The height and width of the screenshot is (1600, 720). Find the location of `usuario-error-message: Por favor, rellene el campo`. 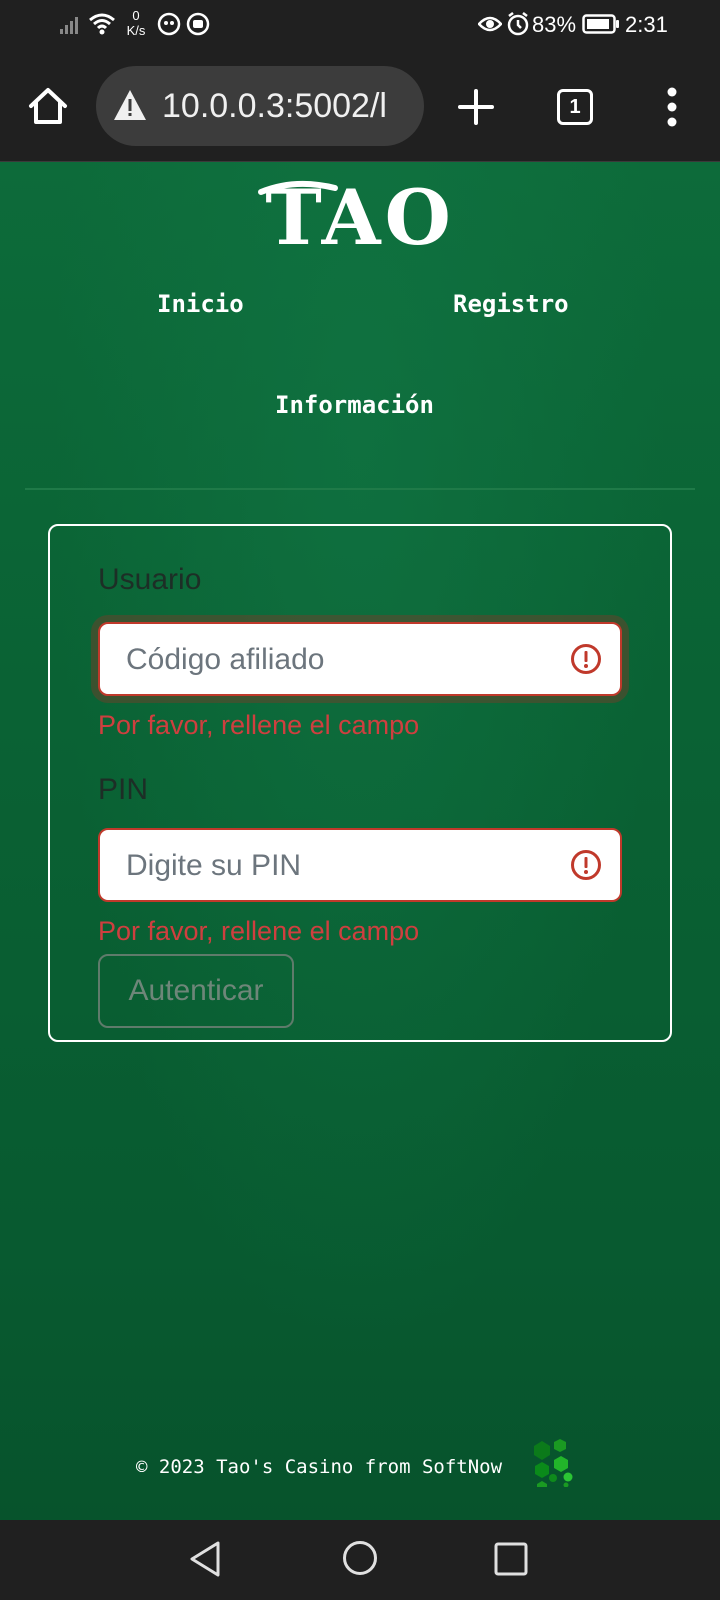

usuario-error-message: Por favor, rellene el campo is located at coordinates (259, 725).